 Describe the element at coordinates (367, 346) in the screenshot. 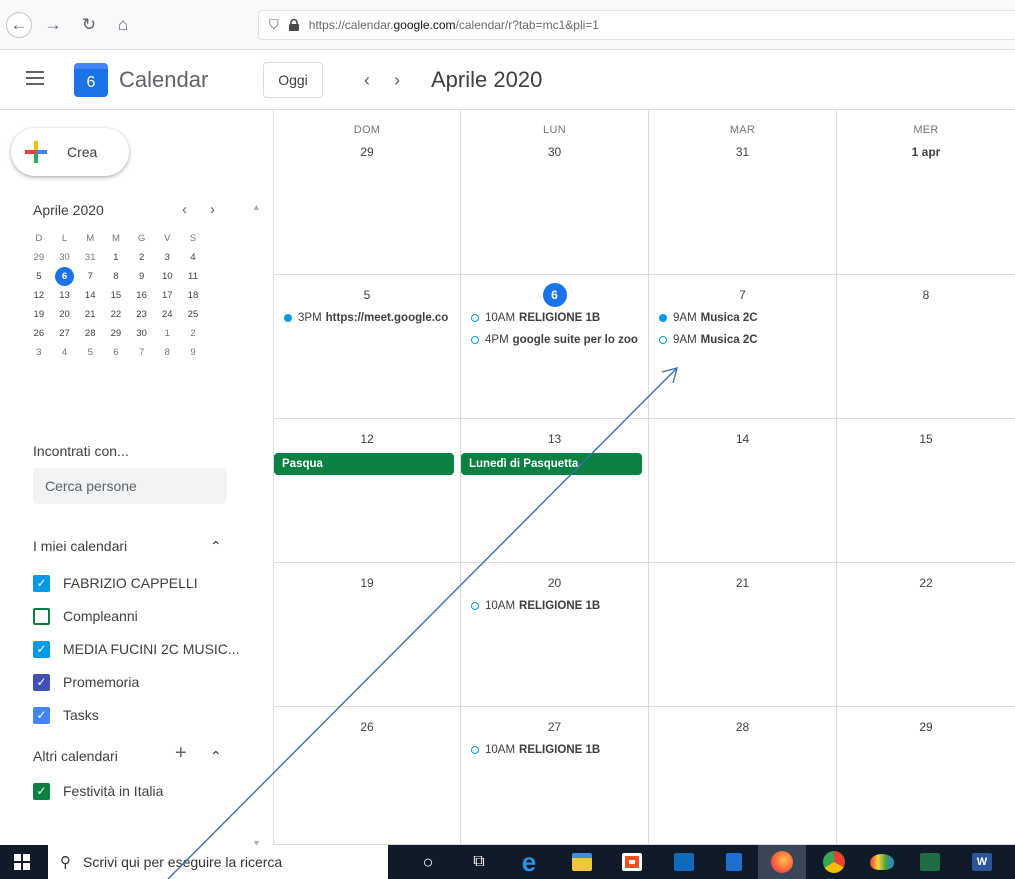

I see `day-cell: 5 3PM https://meet.google.co` at that location.